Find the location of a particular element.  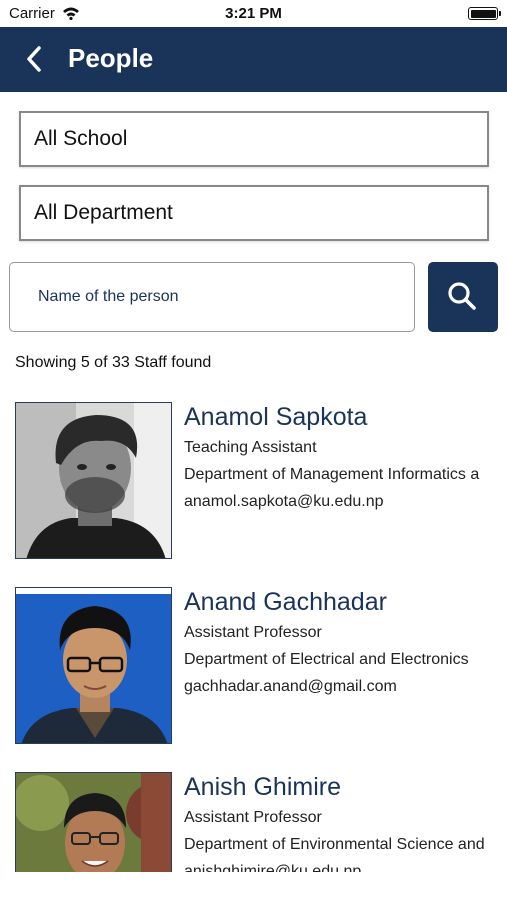

back-chevron-icon is located at coordinates (34, 59).